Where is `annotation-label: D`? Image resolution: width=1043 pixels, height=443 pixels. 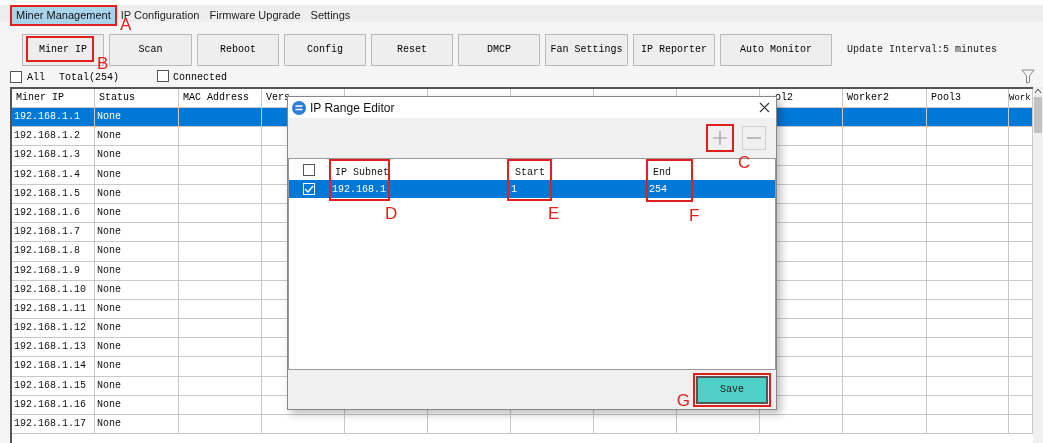
annotation-label: D is located at coordinates (391, 213).